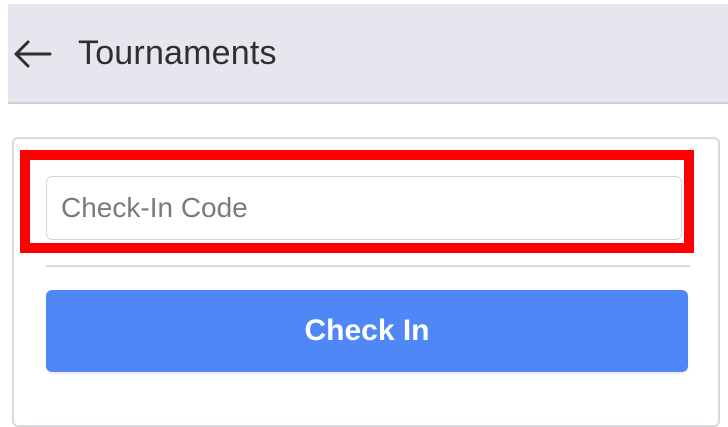  Describe the element at coordinates (177, 53) in the screenshot. I see `page-title: Tournaments` at that location.